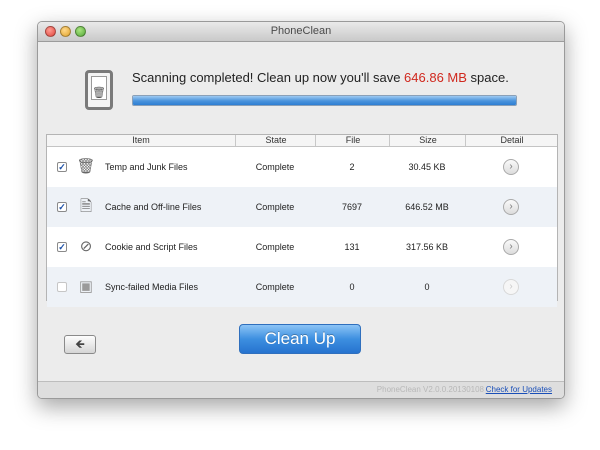 The image size is (600, 450). What do you see at coordinates (427, 167) in the screenshot?
I see `row-size: 30.45 KB` at bounding box center [427, 167].